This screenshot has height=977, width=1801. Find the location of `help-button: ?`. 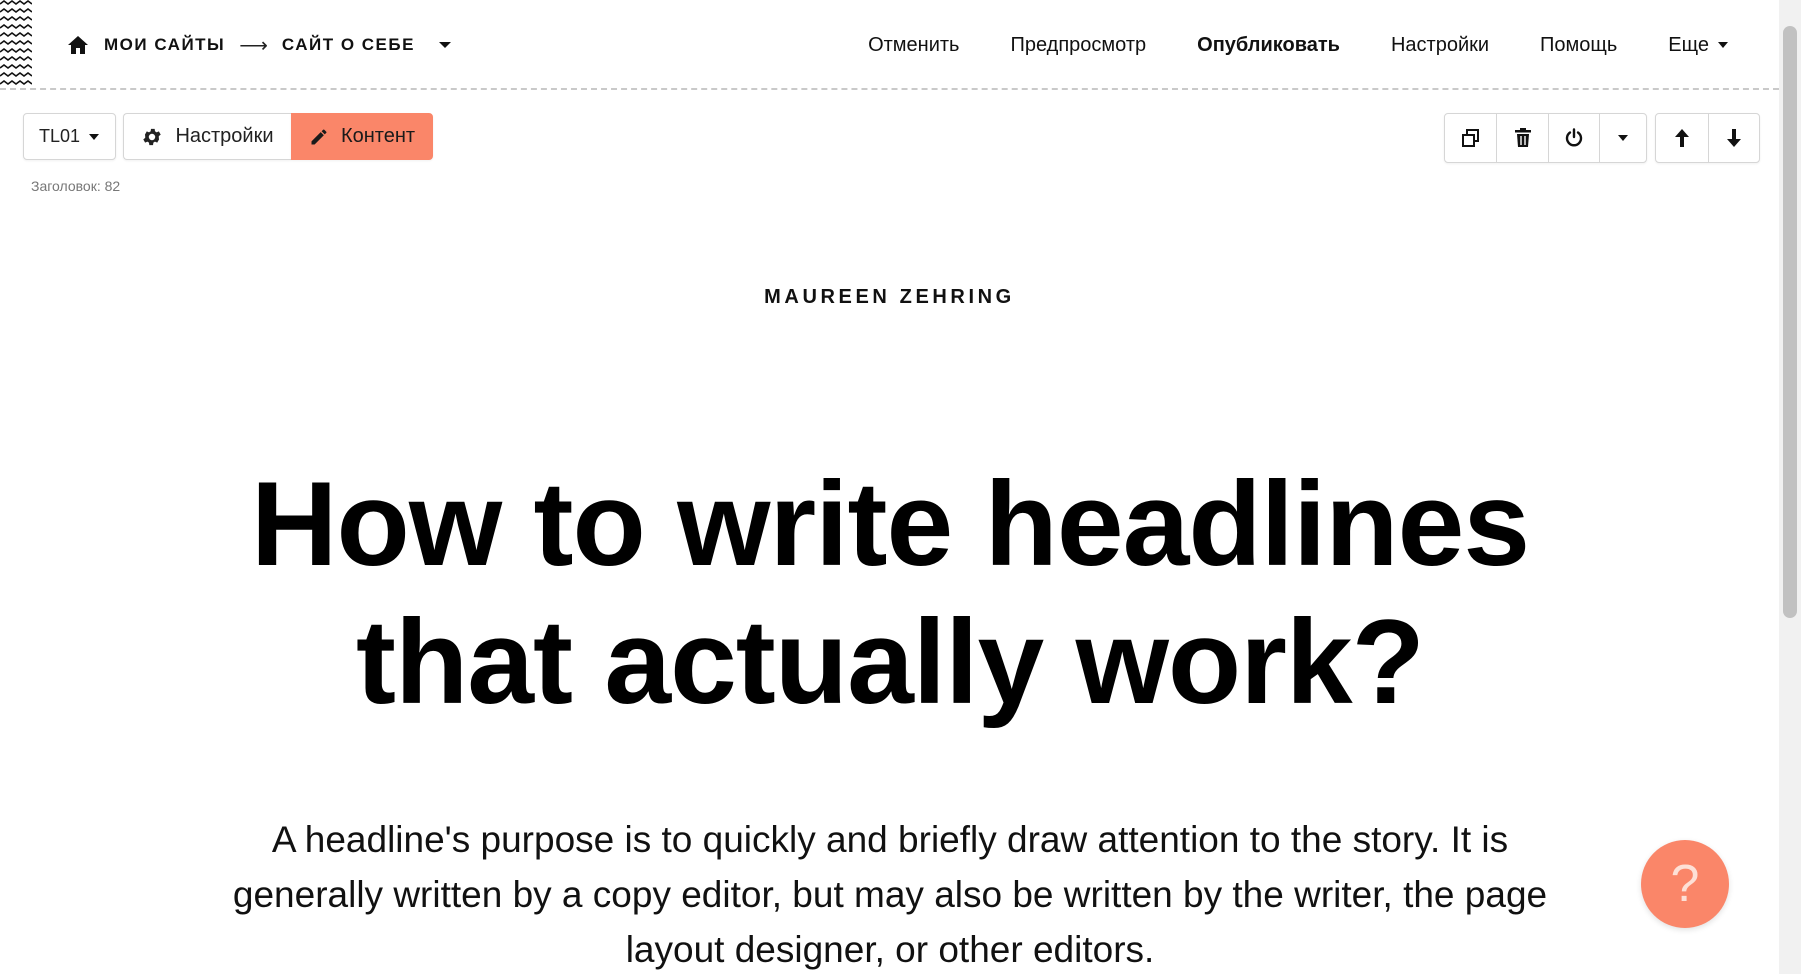

help-button: ? is located at coordinates (1685, 884).